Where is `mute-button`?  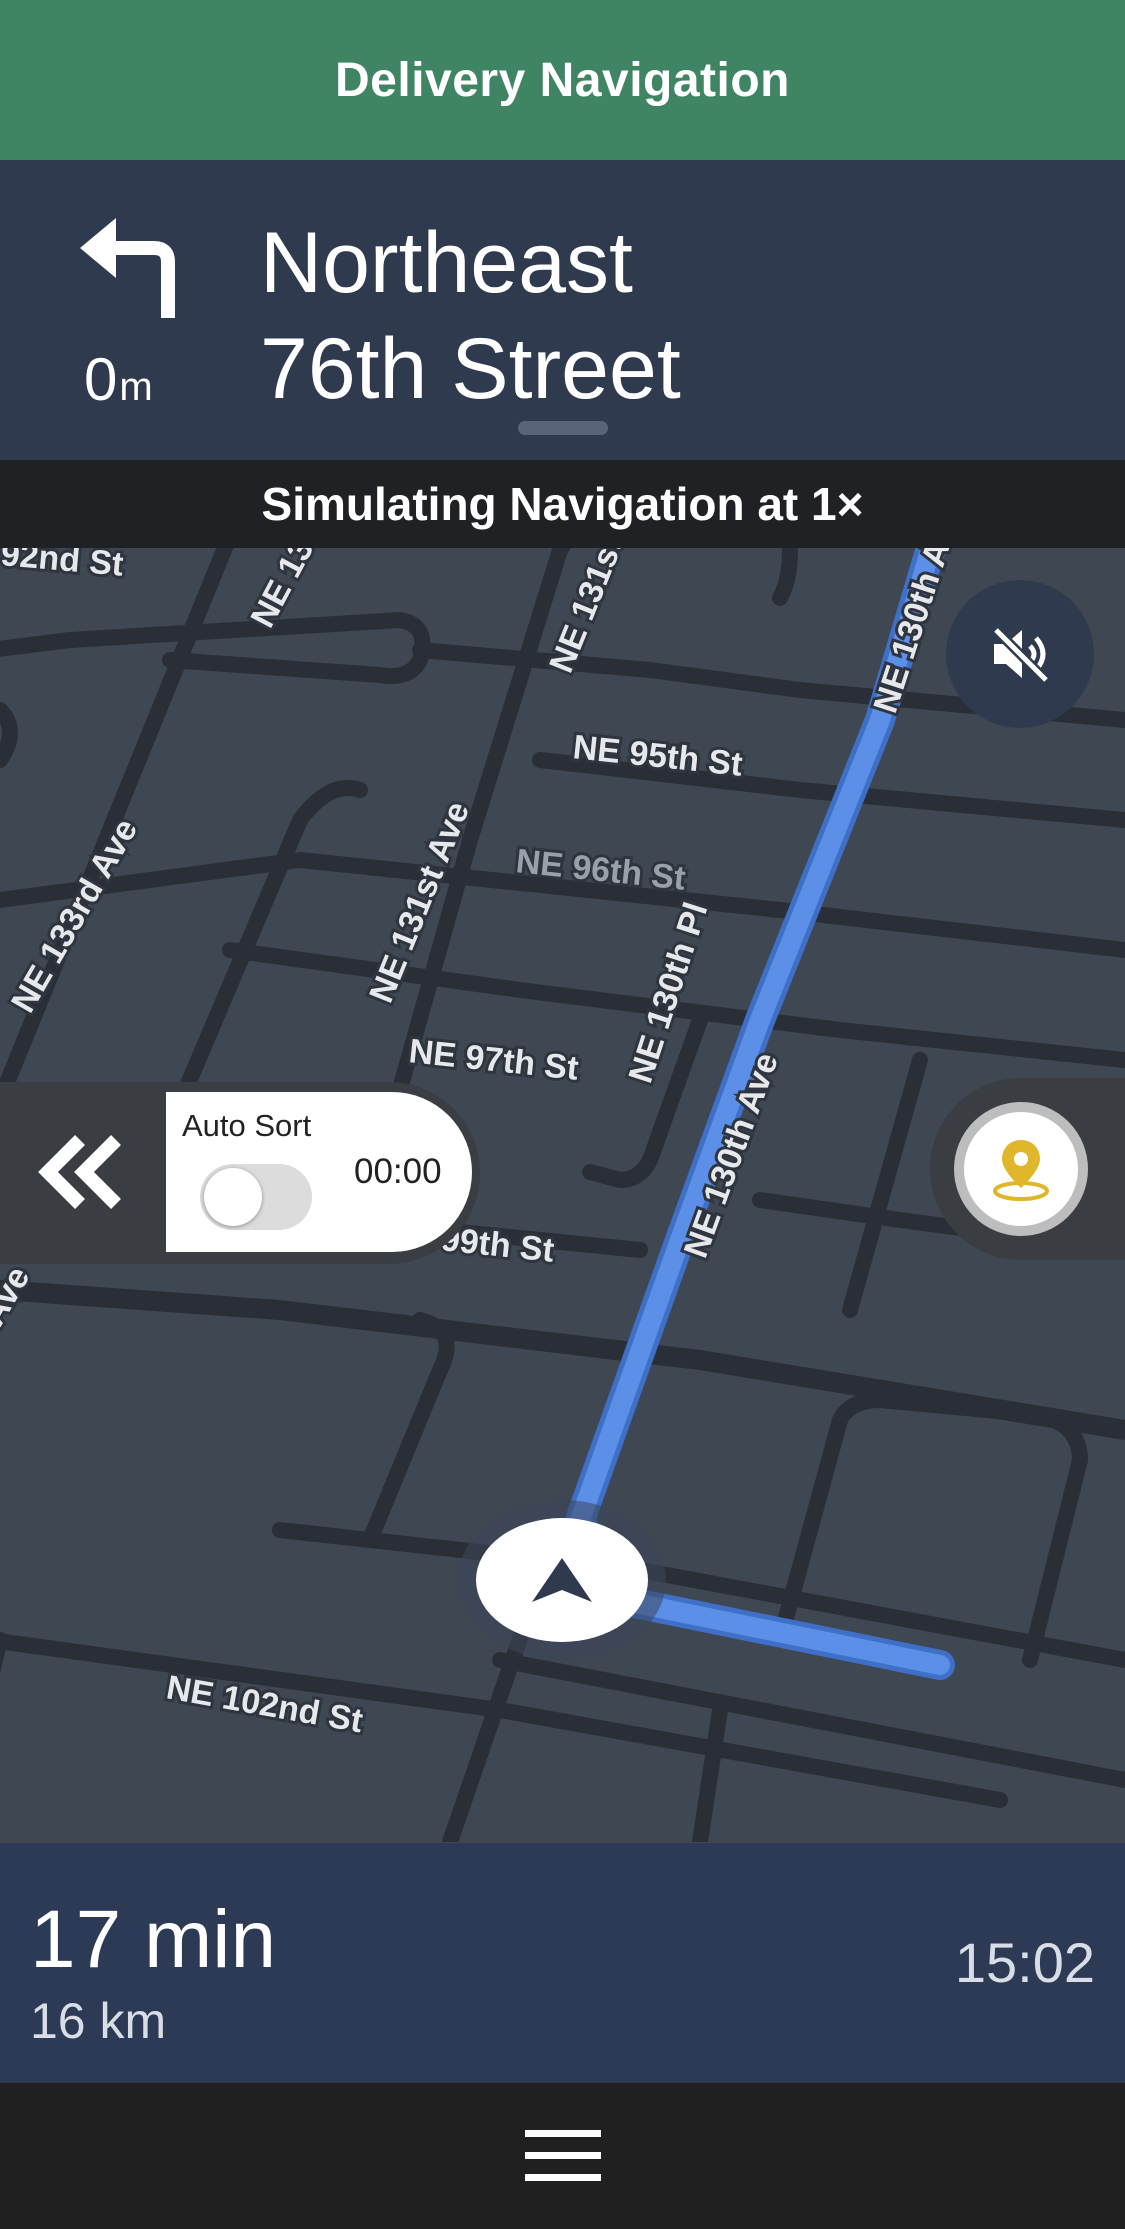
mute-button is located at coordinates (1020, 654).